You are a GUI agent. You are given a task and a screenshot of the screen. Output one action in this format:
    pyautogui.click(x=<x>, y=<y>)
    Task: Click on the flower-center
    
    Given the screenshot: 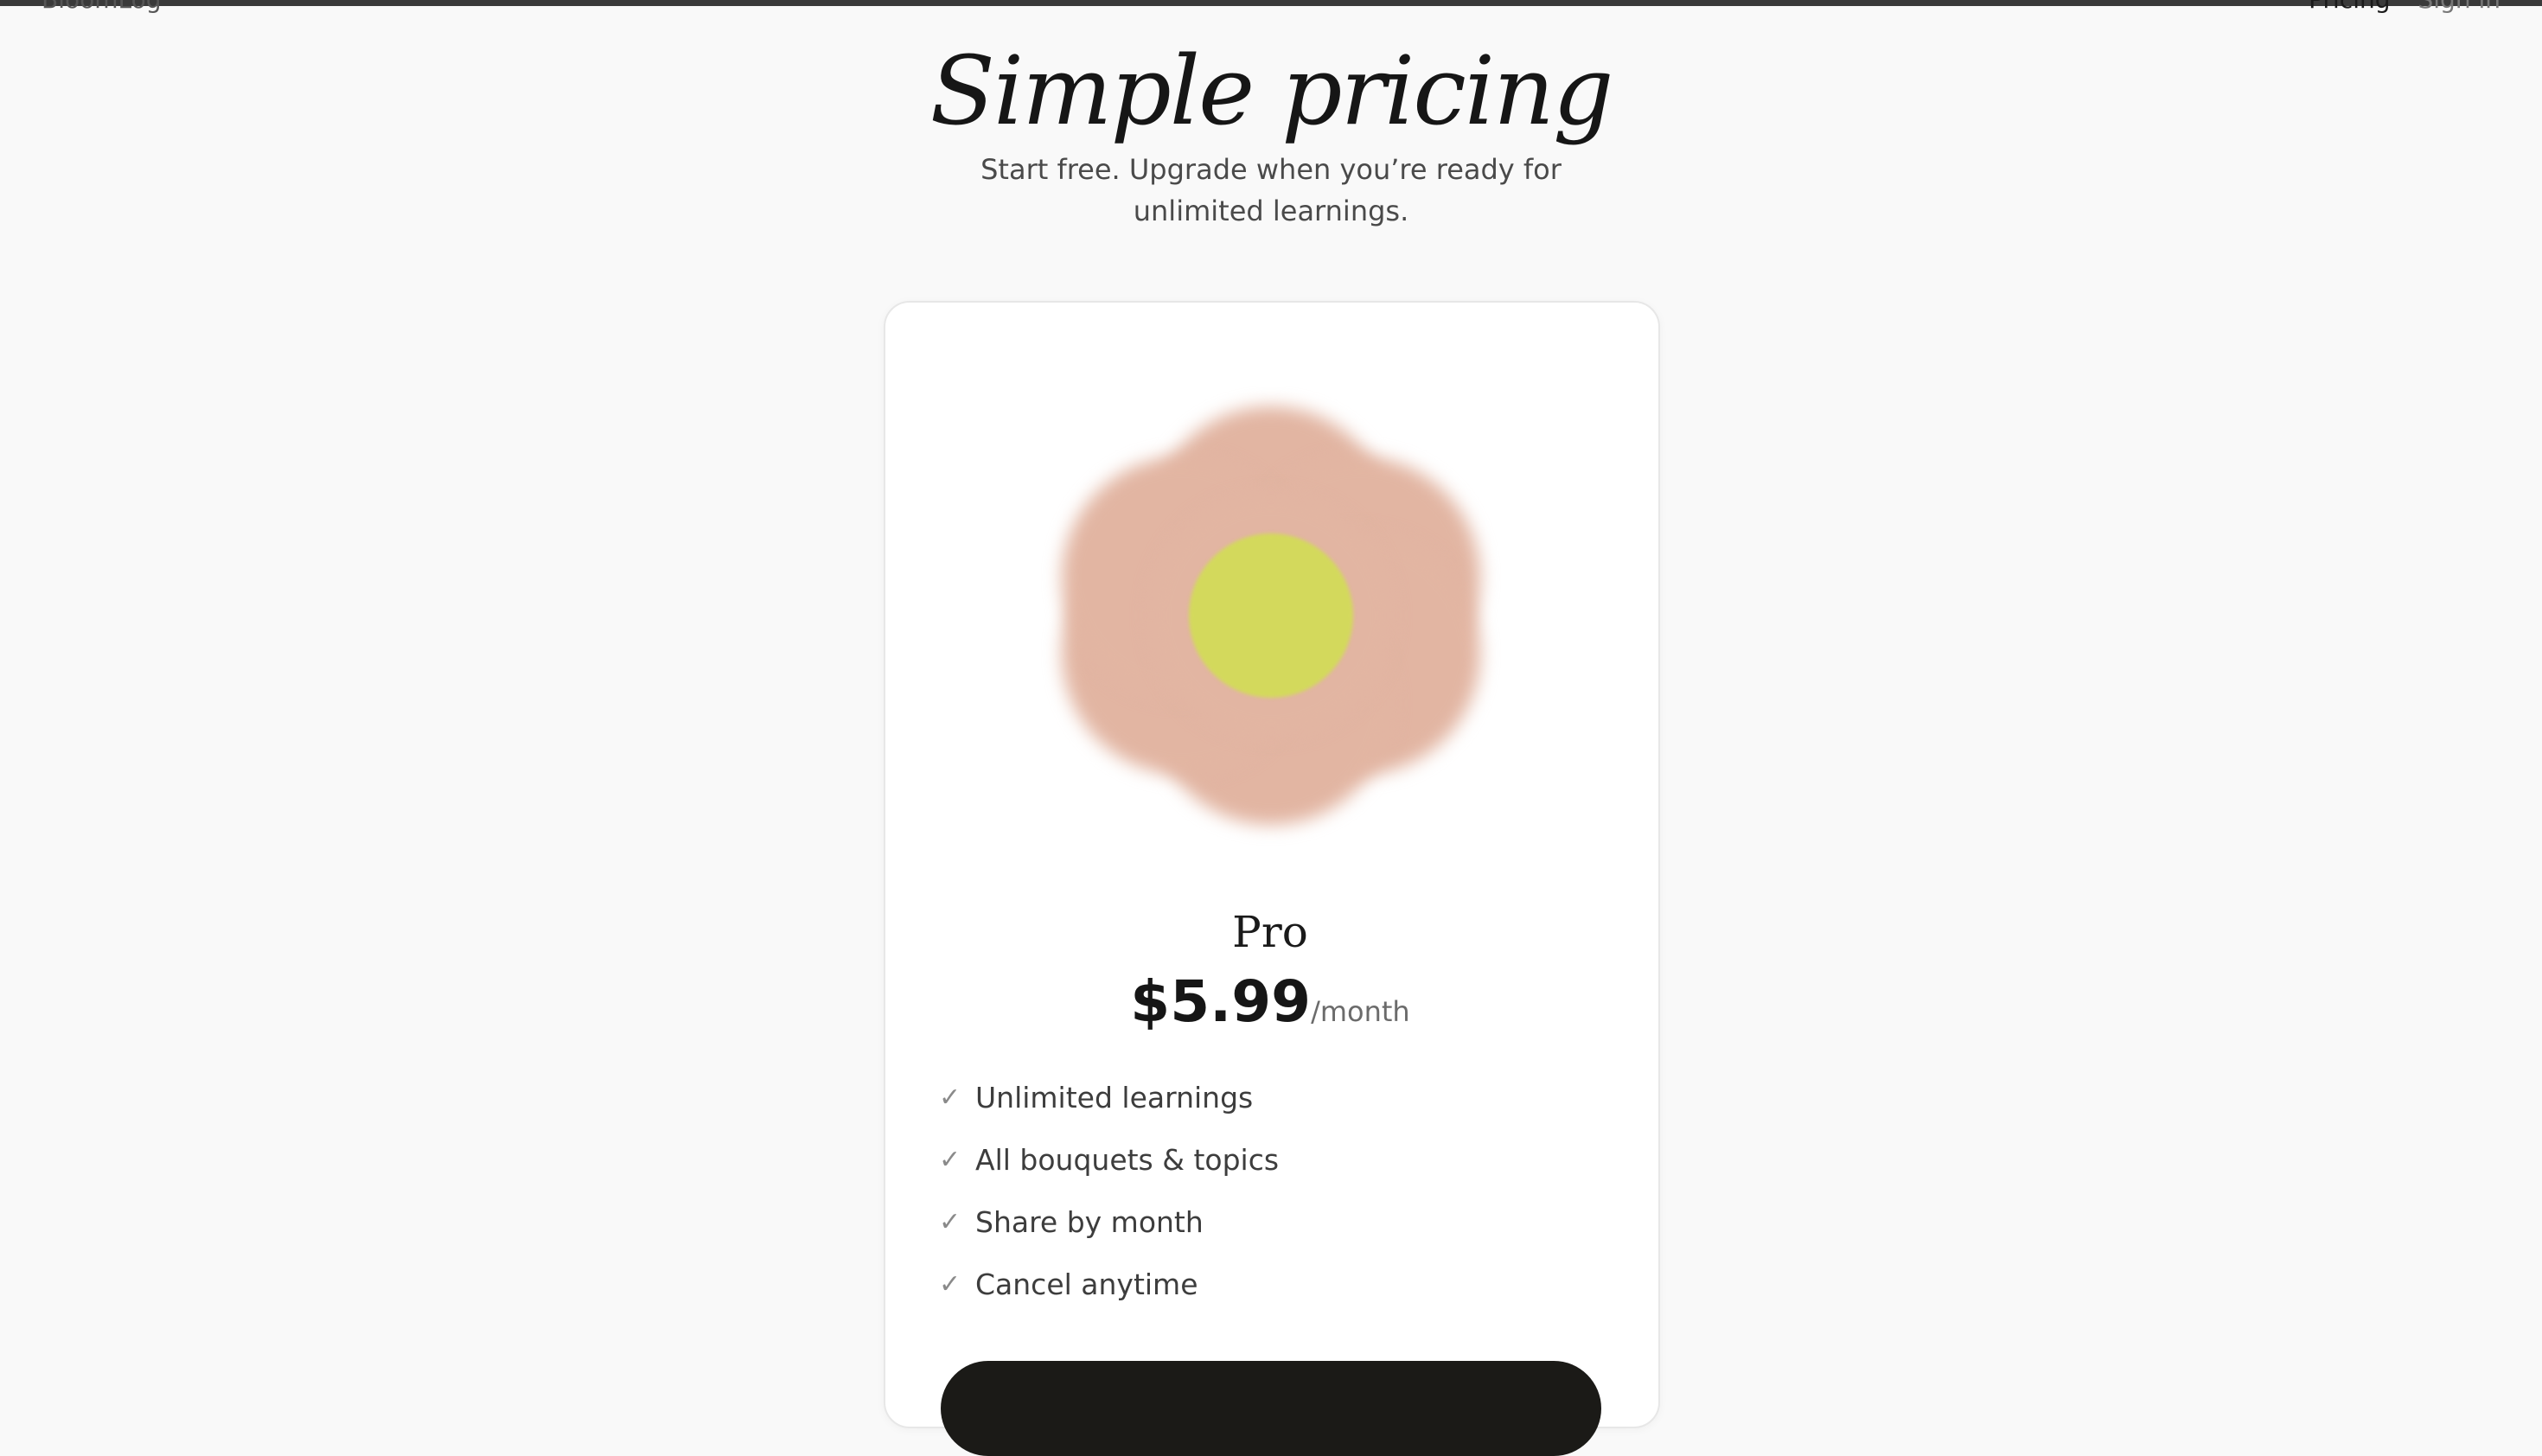 What is the action you would take?
    pyautogui.click(x=1271, y=616)
    